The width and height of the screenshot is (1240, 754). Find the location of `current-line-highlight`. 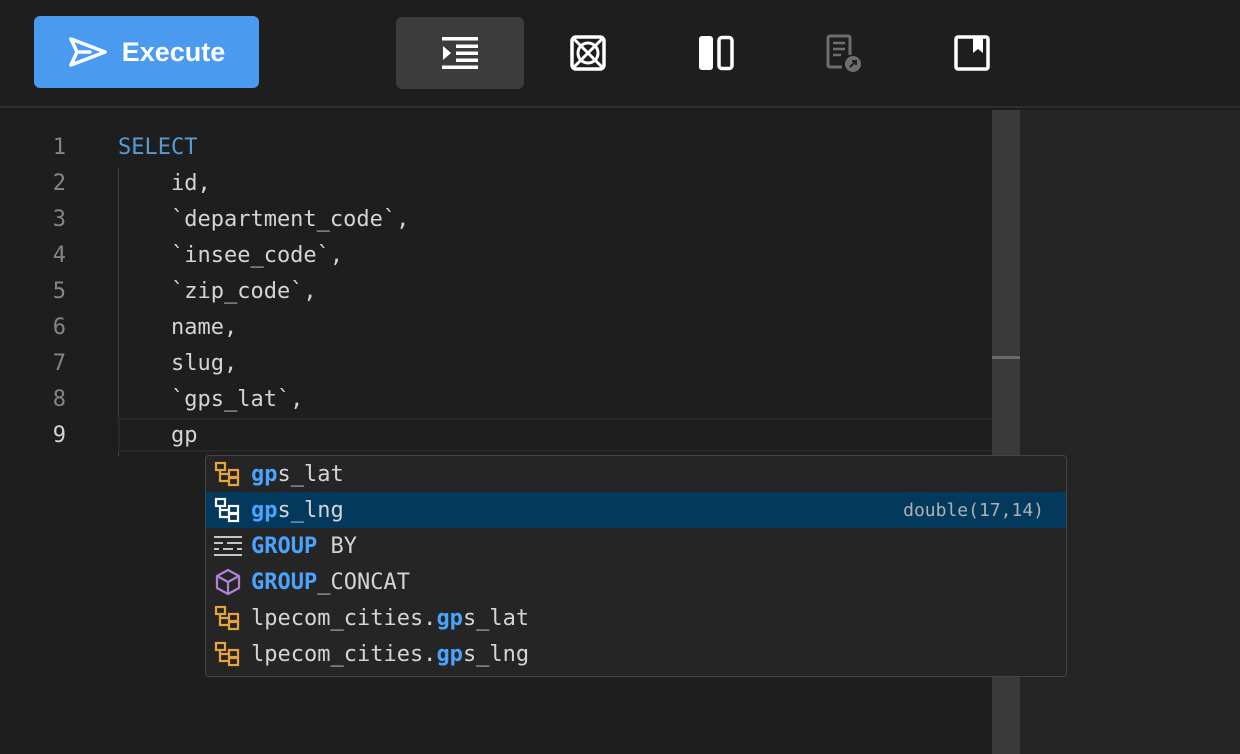

current-line-highlight is located at coordinates (567, 435).